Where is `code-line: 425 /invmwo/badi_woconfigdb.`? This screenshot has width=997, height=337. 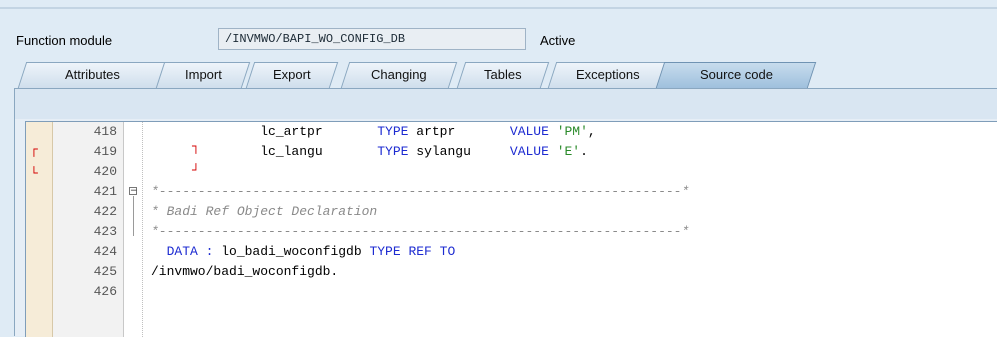
code-line: 425 /invmwo/badi_woconfigdb. is located at coordinates (511, 272).